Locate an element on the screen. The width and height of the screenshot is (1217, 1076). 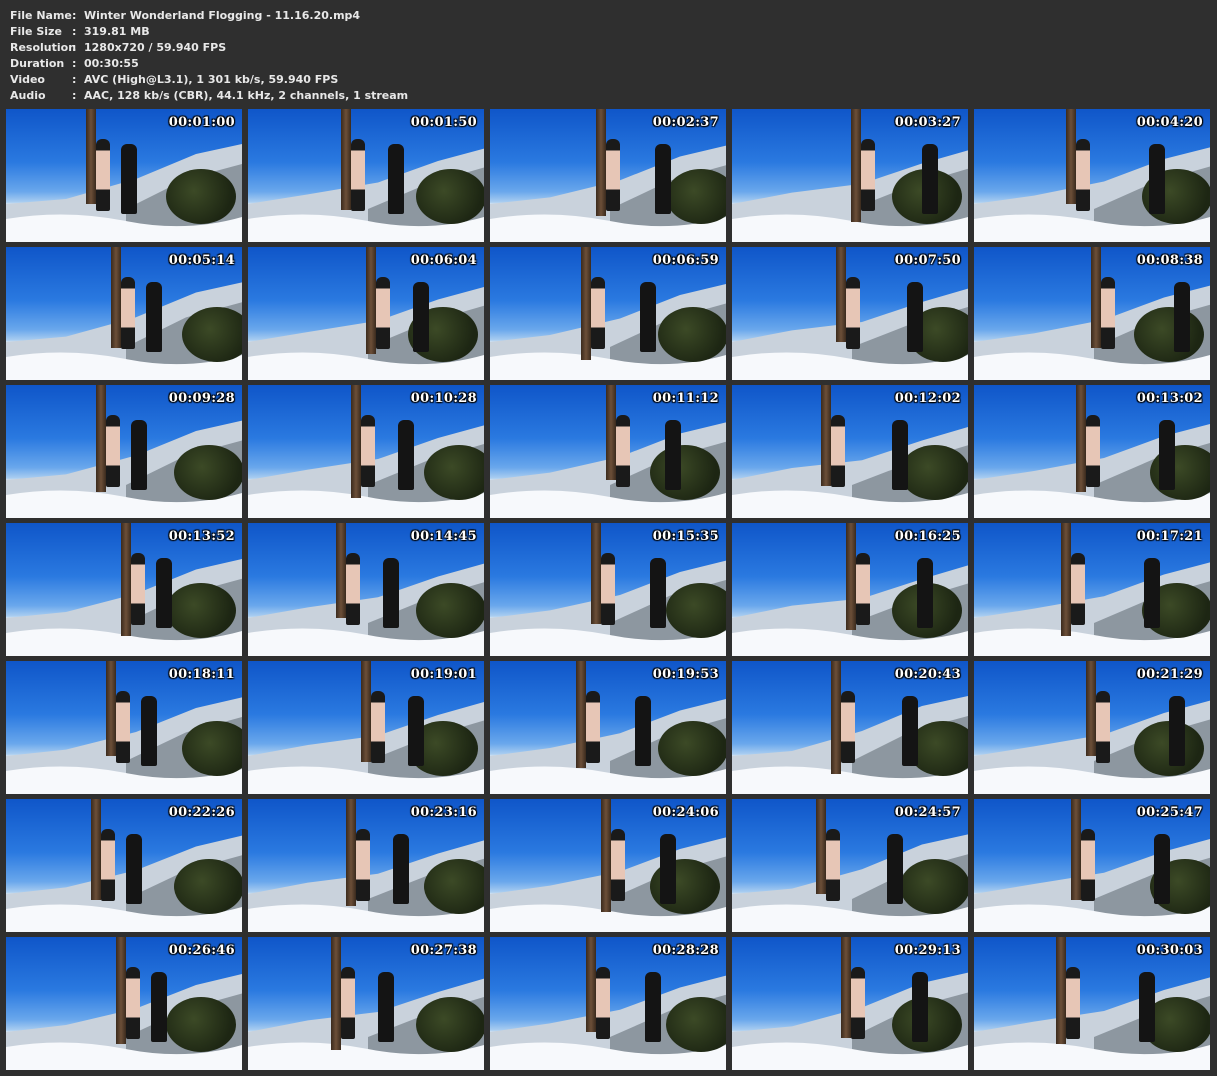
video-thumbnail: 00:26:46 is located at coordinates (124, 1003).